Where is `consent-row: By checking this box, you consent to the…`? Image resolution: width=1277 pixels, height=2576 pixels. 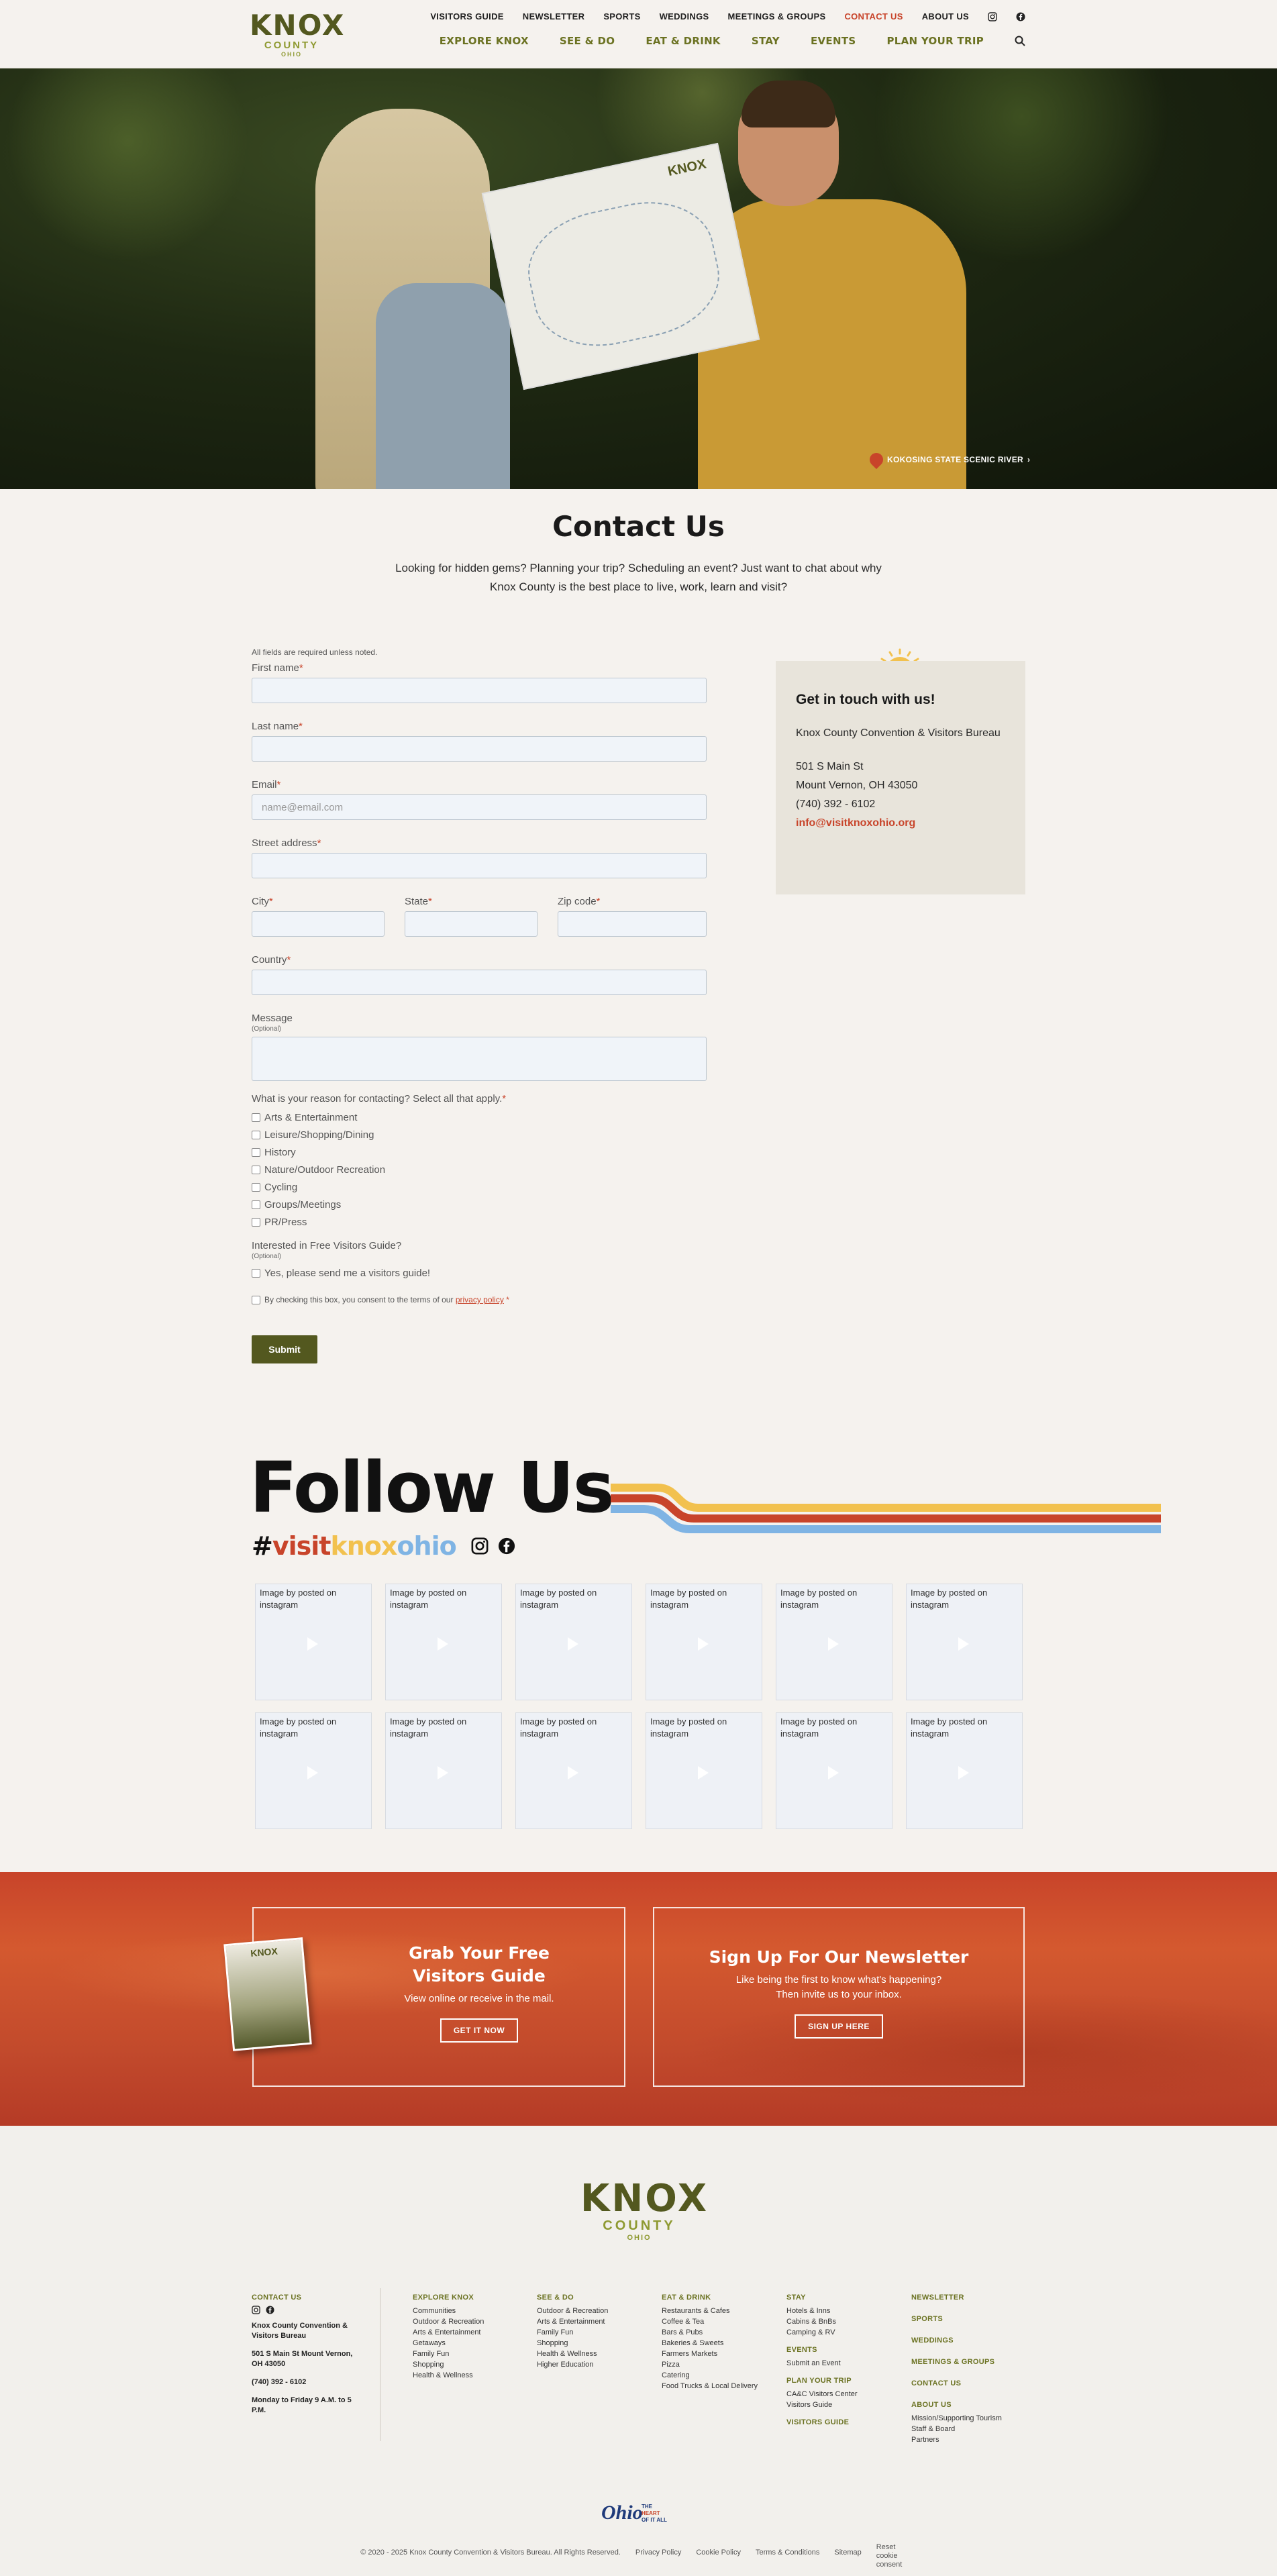 consent-row: By checking this box, you consent to the… is located at coordinates (480, 1299).